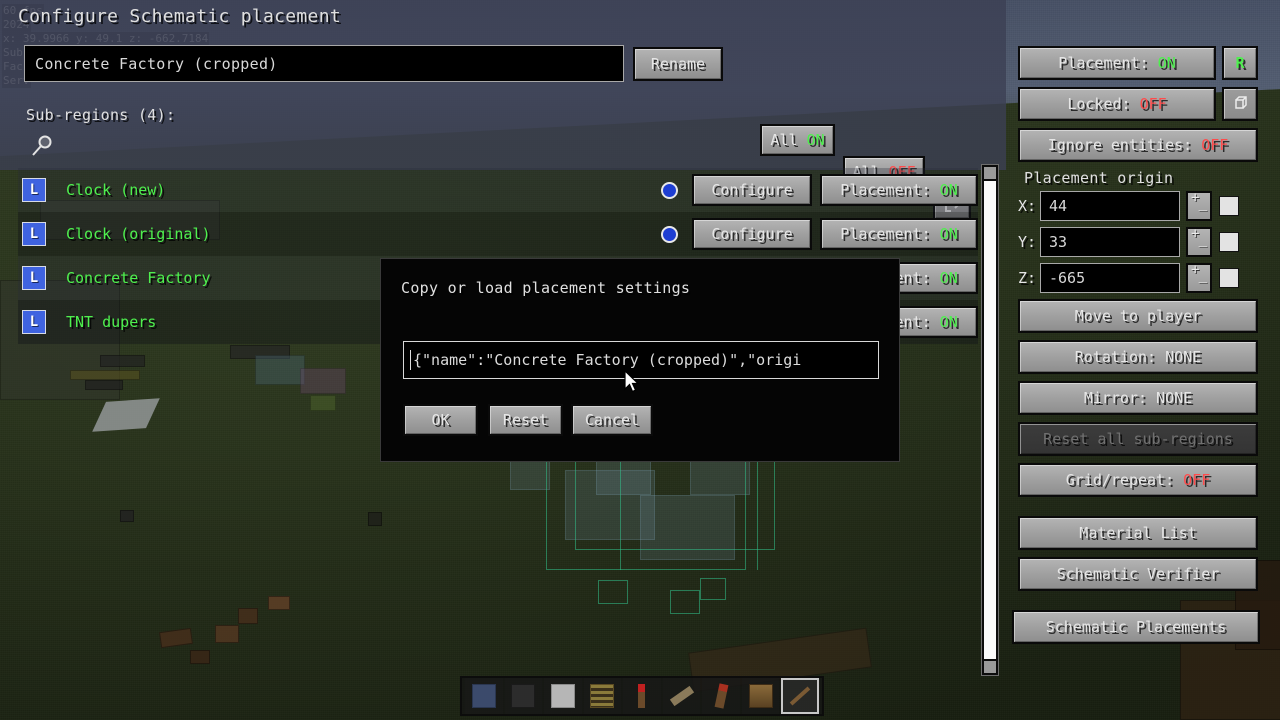  Describe the element at coordinates (101, 115) in the screenshot. I see `subregions-heading: Sub-regions (4):` at that location.